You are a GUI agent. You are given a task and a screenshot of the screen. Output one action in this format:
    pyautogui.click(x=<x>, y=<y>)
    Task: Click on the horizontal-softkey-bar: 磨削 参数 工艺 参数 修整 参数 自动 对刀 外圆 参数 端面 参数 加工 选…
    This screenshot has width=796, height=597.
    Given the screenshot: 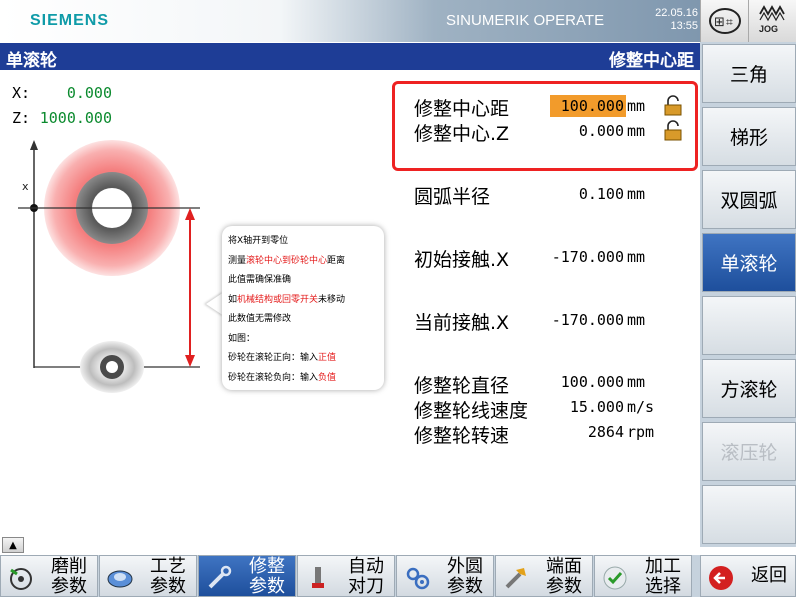 What is the action you would take?
    pyautogui.click(x=398, y=576)
    